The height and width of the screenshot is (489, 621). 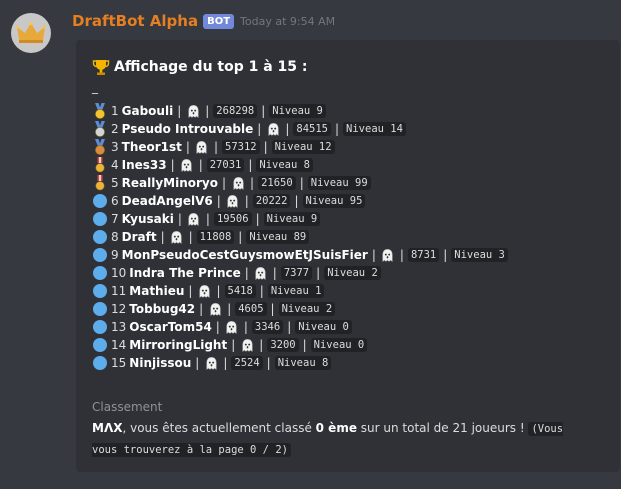 I want to click on row-rank: 2, so click(x=115, y=129).